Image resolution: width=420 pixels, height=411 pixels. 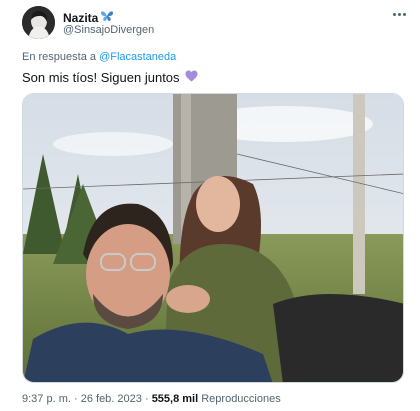 What do you see at coordinates (111, 399) in the screenshot?
I see `tweet-date: 26 feb. 2023` at bounding box center [111, 399].